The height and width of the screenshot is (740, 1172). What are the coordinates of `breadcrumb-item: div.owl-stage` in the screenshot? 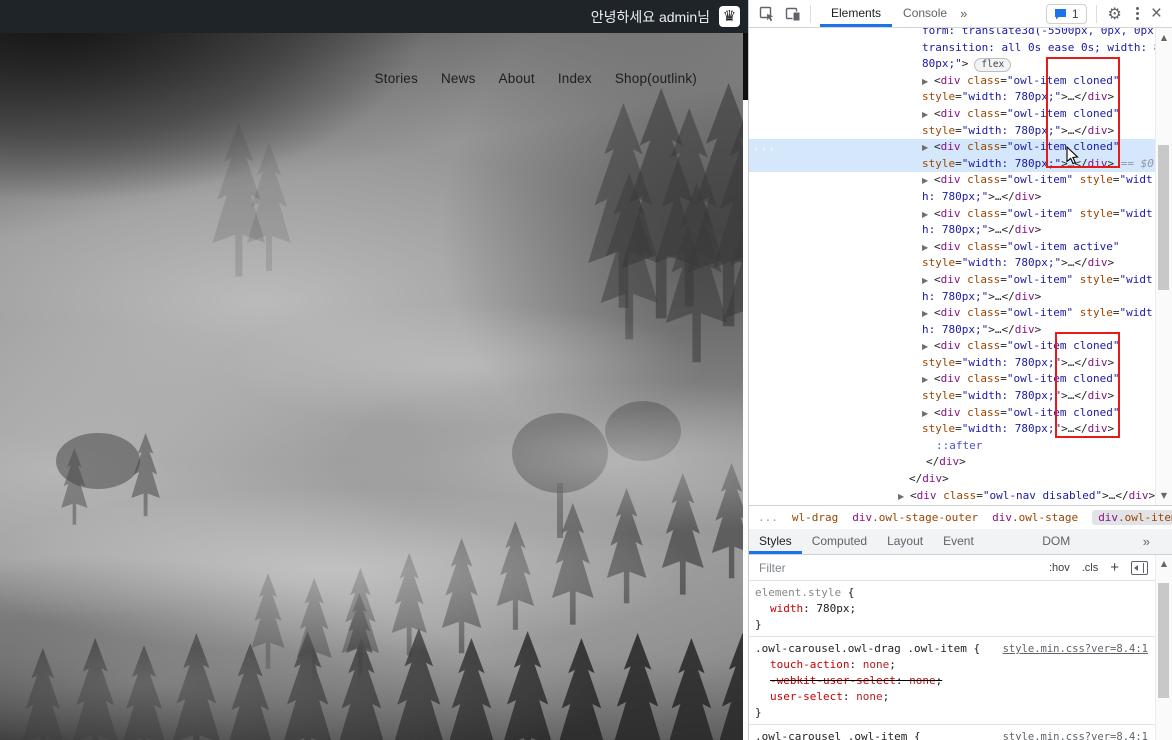 It's located at (1035, 517).